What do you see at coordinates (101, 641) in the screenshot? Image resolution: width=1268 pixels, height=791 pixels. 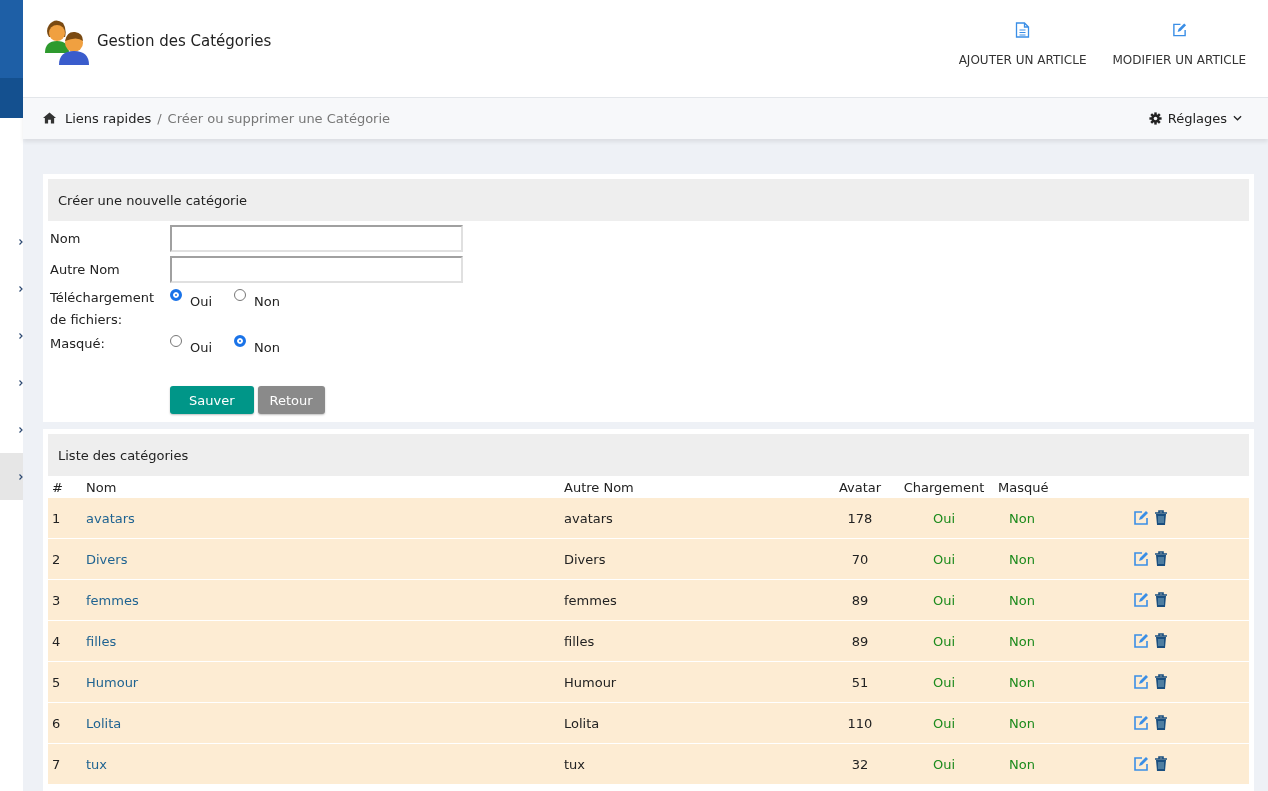 I see `category-link: filles` at bounding box center [101, 641].